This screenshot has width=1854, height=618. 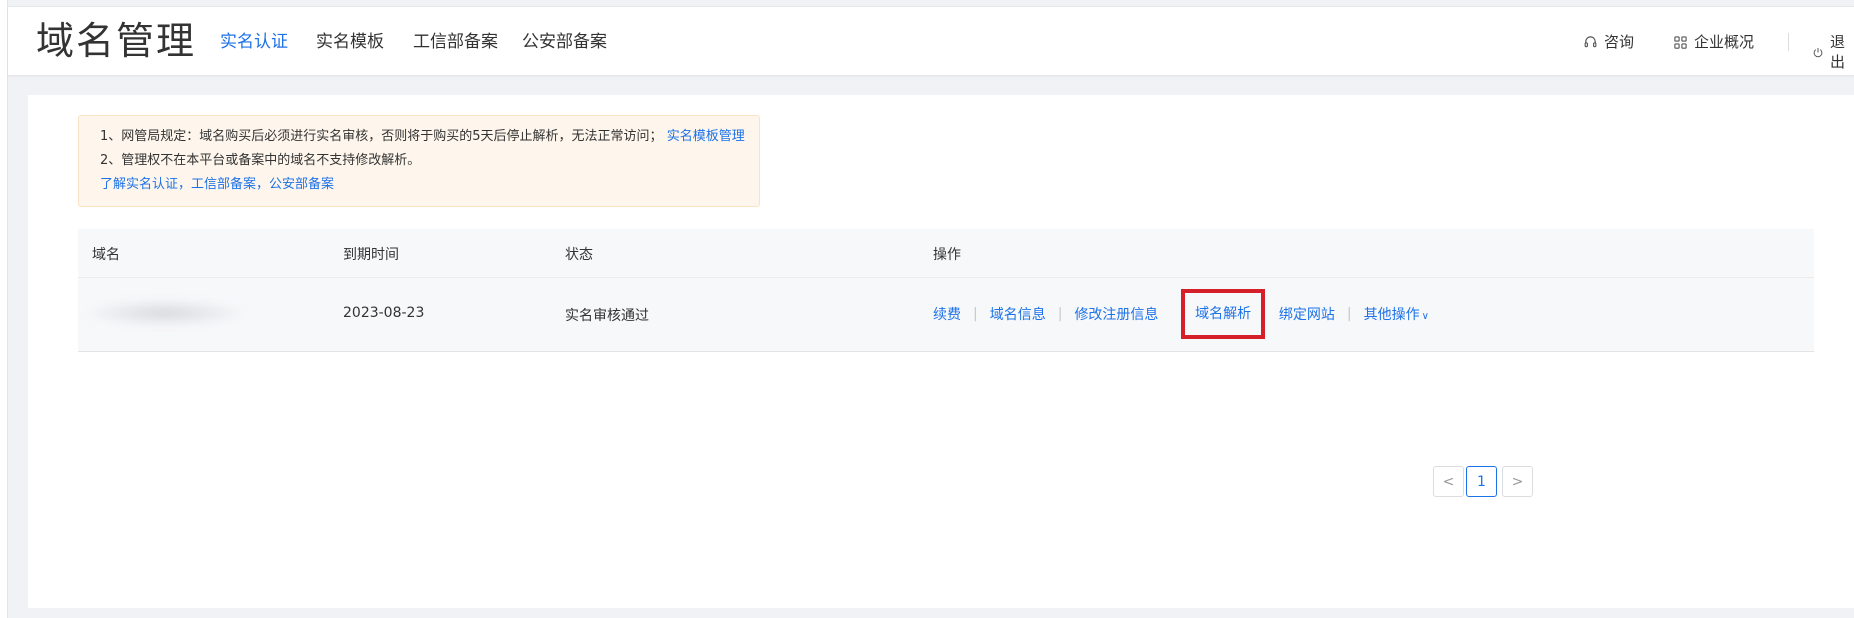 I want to click on row-actions: 续费 | 域名信息 | 修改注册信息 | 域名解析 | 绑定网站 | 其他操作∨, so click(x=1181, y=314).